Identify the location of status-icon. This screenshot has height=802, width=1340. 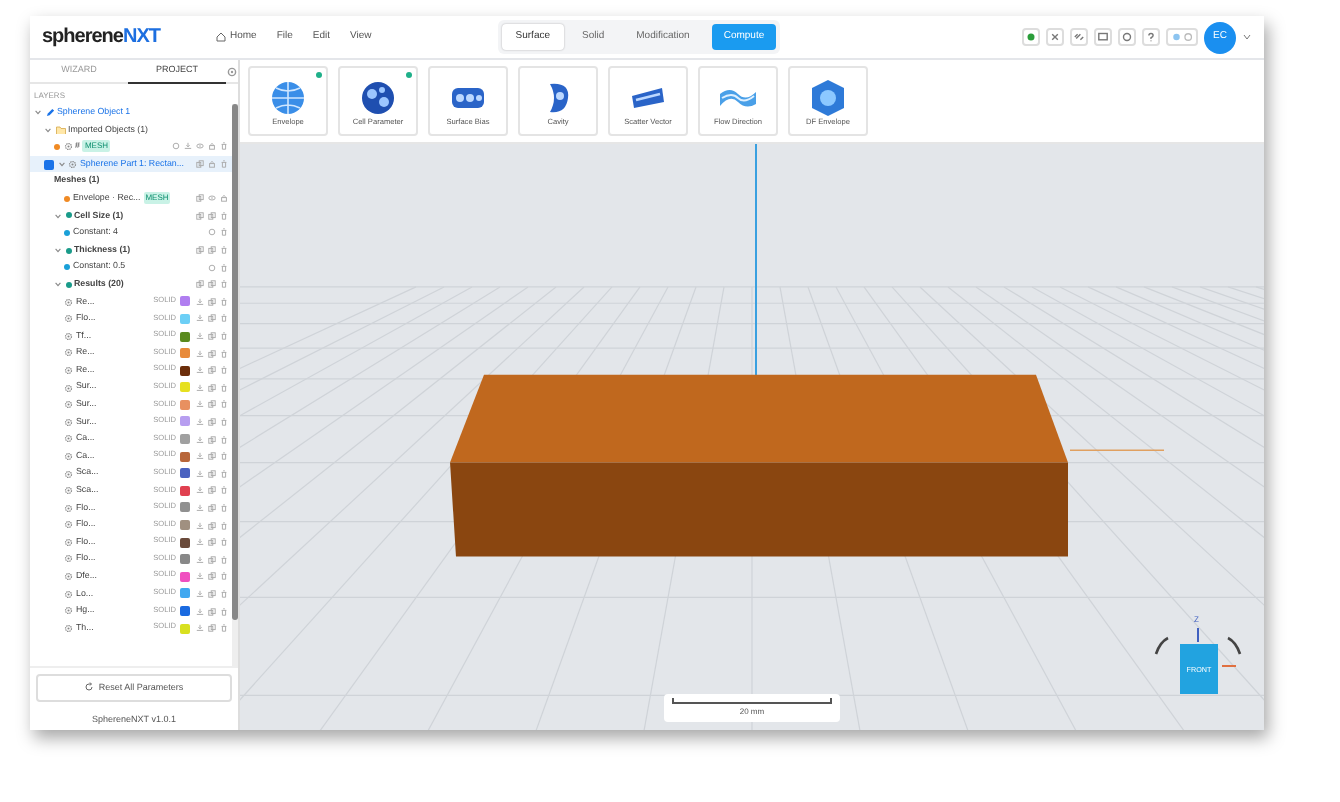
(1031, 37).